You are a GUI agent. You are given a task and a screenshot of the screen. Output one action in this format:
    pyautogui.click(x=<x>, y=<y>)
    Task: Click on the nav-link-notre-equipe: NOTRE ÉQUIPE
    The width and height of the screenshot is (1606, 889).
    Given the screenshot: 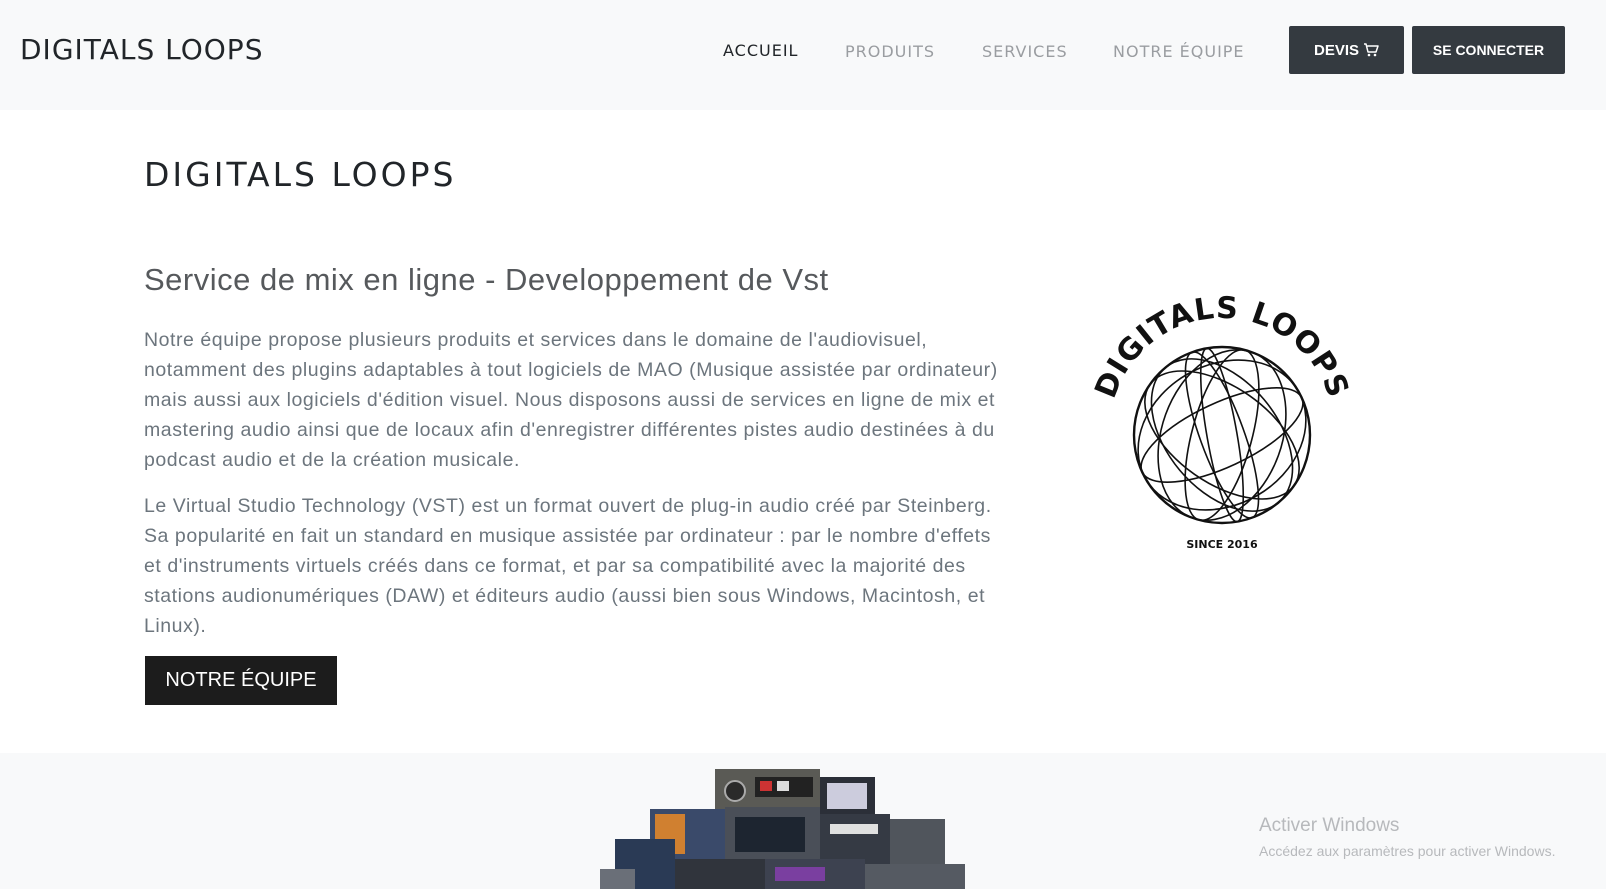 What is the action you would take?
    pyautogui.click(x=1179, y=51)
    